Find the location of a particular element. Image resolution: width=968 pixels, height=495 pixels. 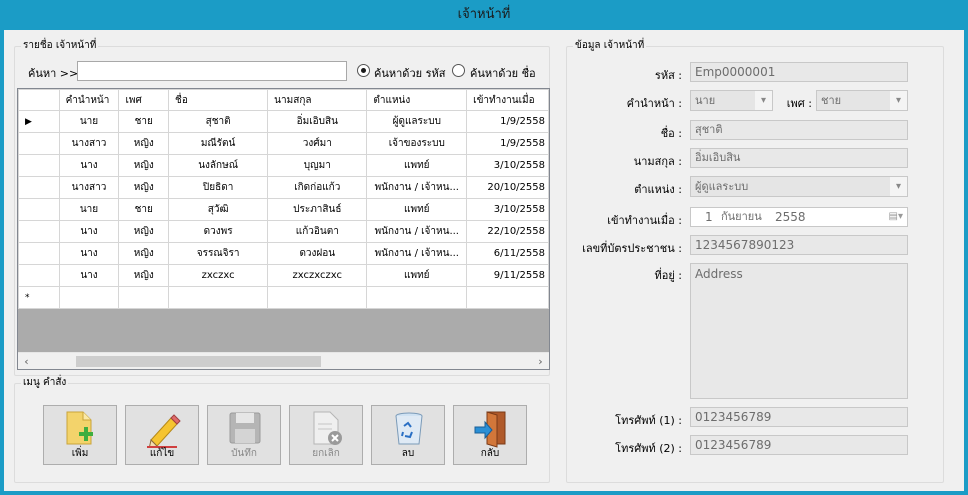

phone2-field: 0123456789 is located at coordinates (799, 445).